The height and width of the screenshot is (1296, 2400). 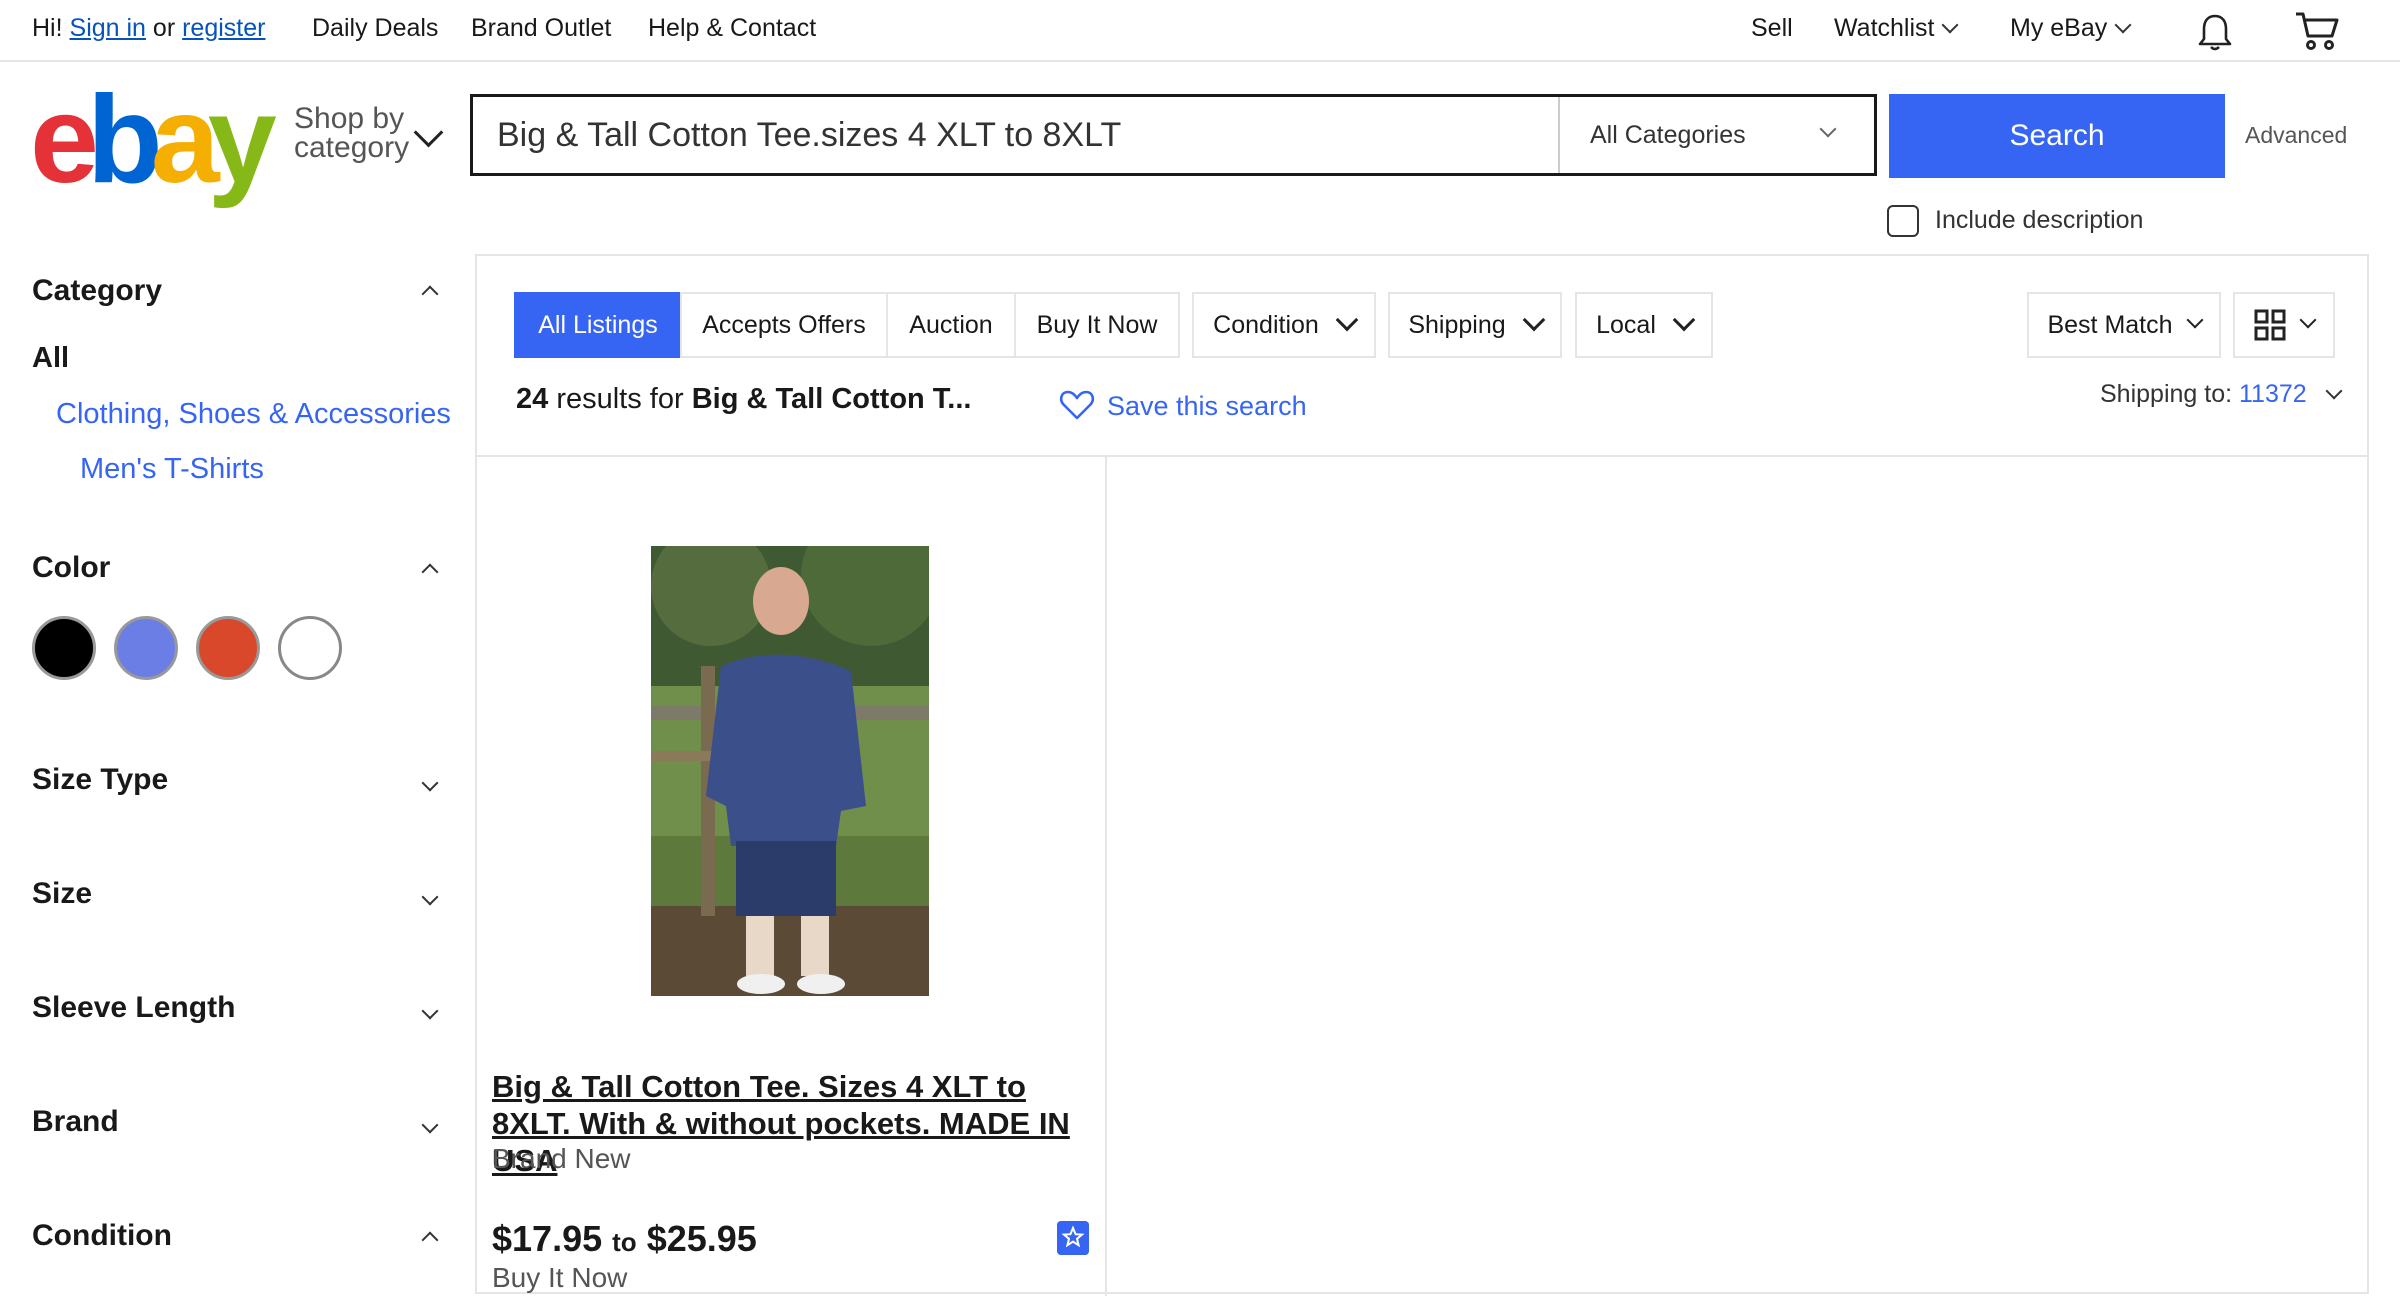 I want to click on category-select-value: All Categories, so click(x=1668, y=135).